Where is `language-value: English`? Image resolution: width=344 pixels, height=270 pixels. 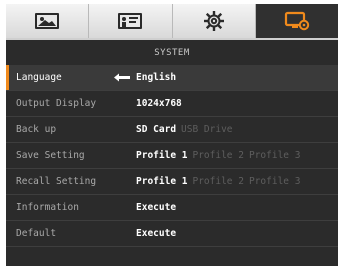
language-value: English is located at coordinates (156, 77).